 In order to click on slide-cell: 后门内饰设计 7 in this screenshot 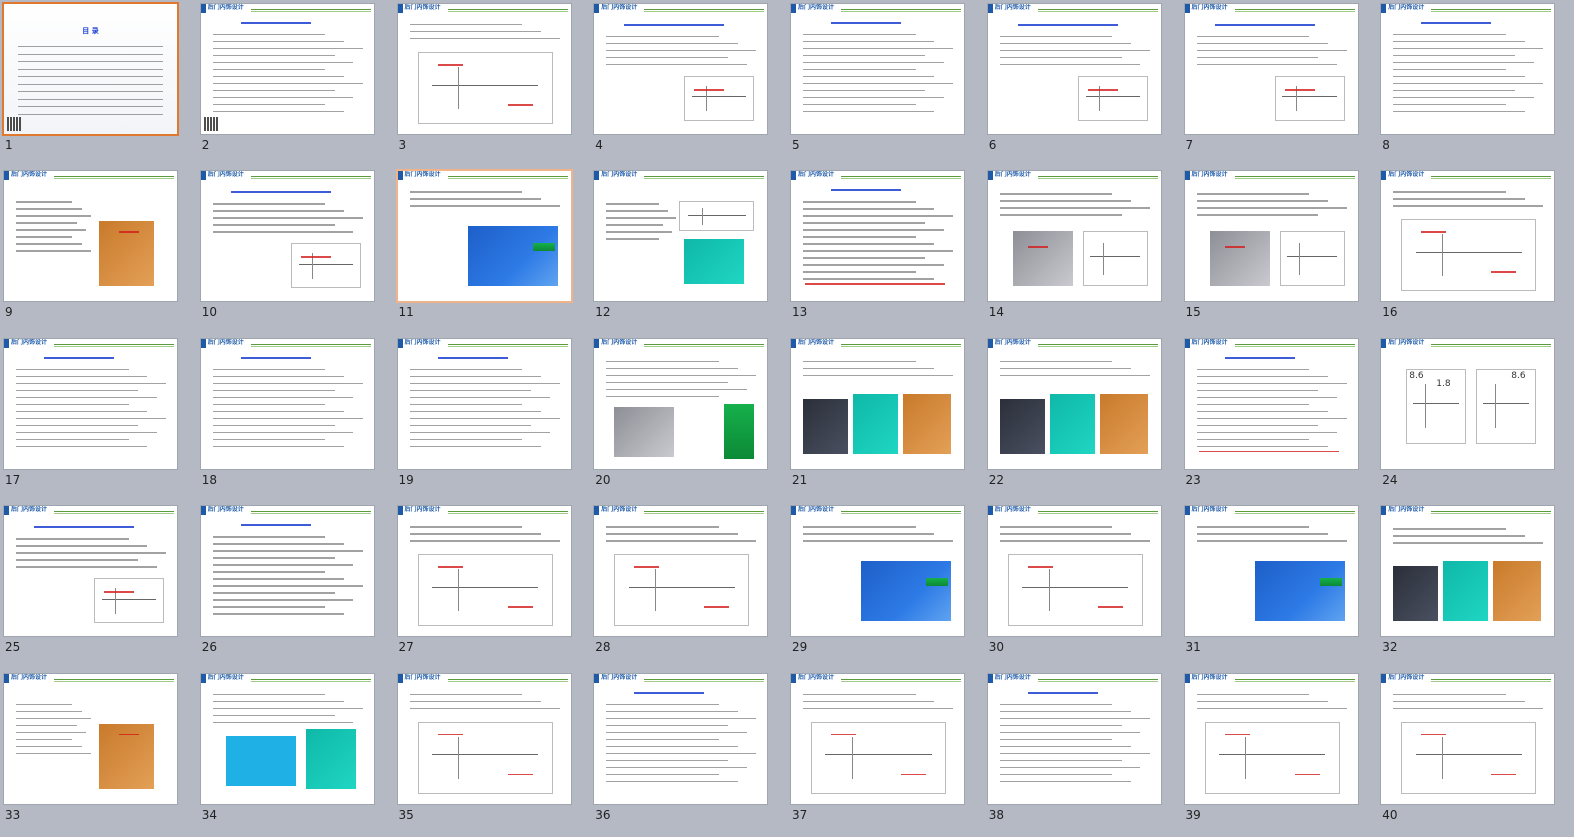, I will do `click(1279, 83)`.